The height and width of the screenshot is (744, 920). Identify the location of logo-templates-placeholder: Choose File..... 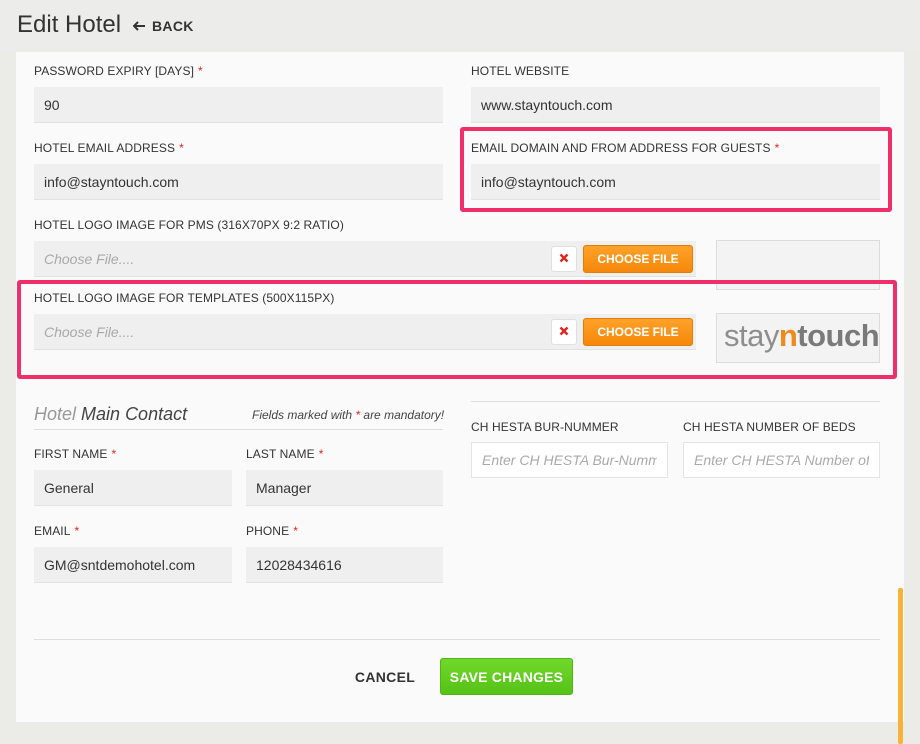
(89, 332).